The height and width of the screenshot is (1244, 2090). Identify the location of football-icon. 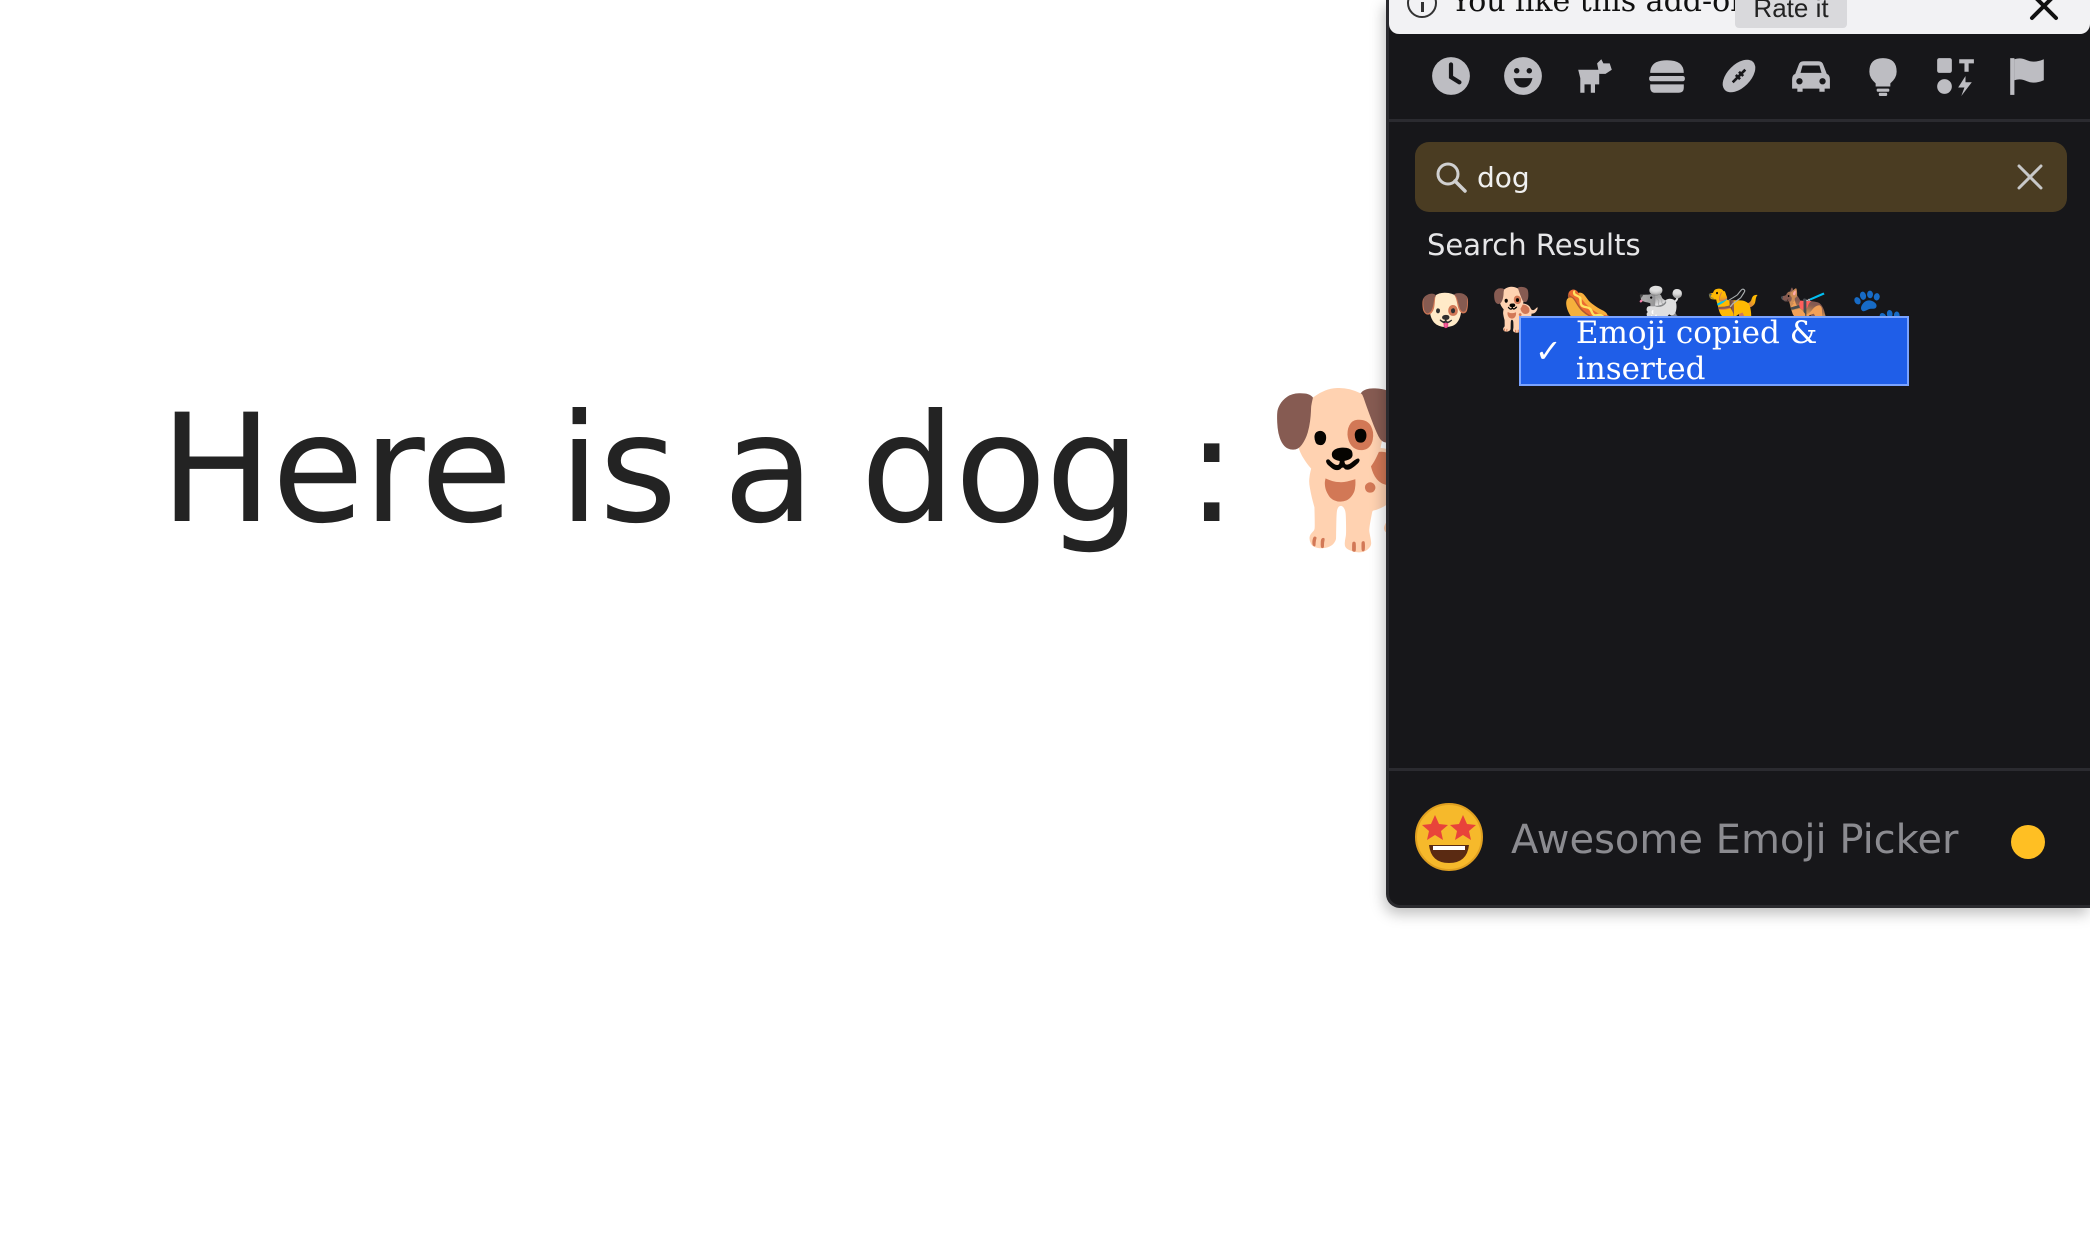
(1739, 76).